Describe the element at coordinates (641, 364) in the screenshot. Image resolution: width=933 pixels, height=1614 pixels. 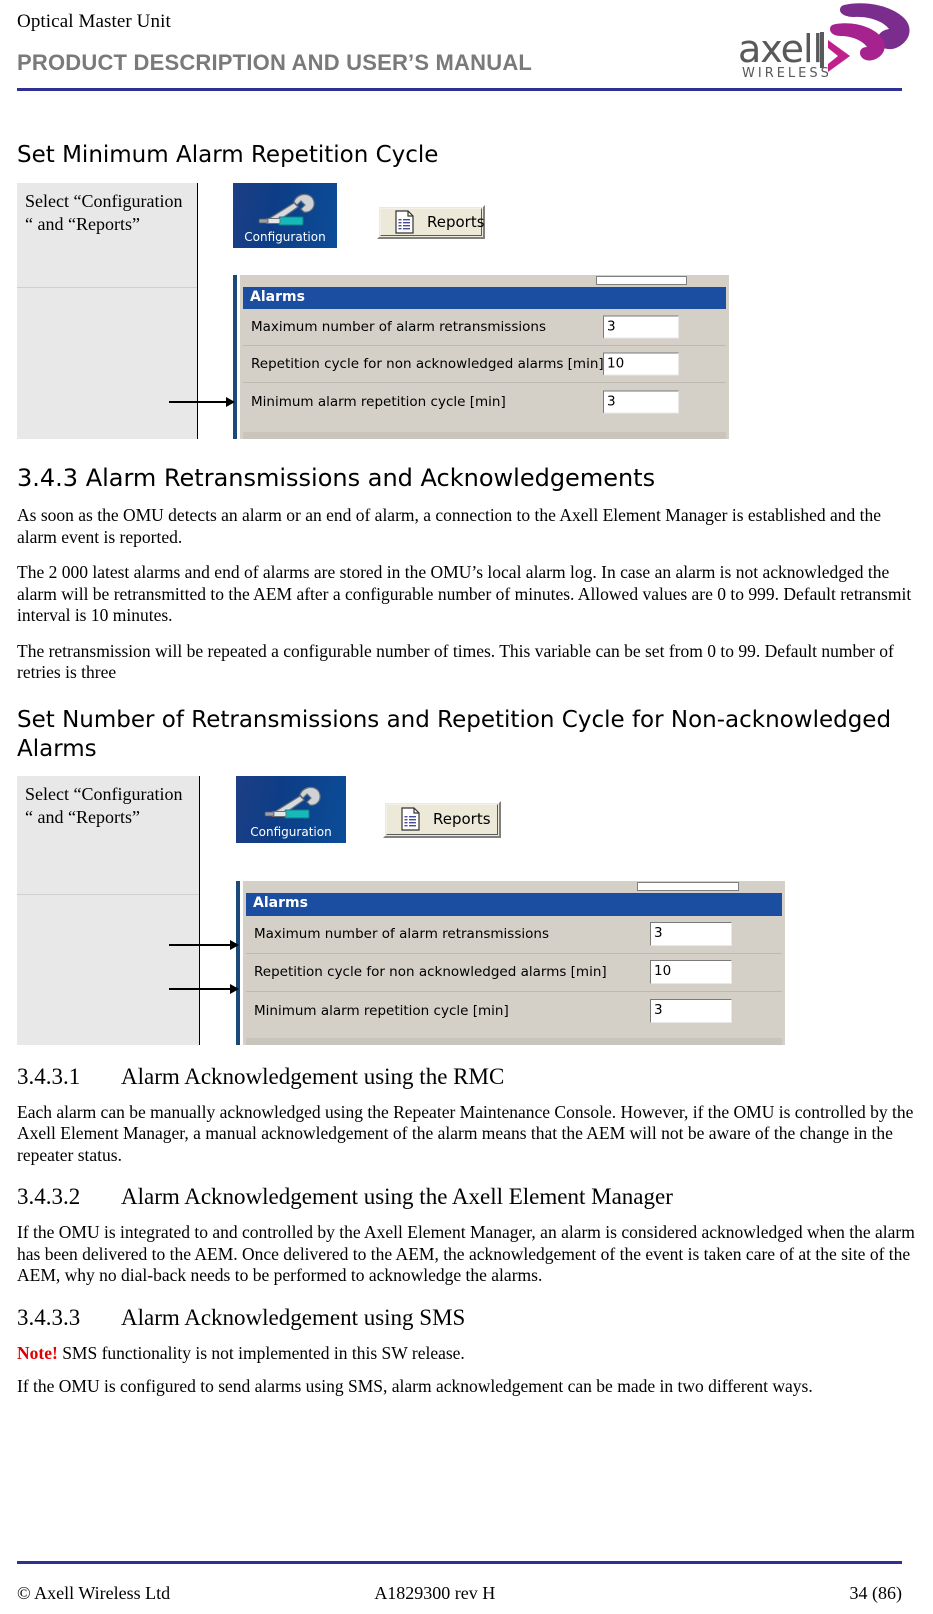
I see `repetition-cycle-non-ack-field: 10` at that location.